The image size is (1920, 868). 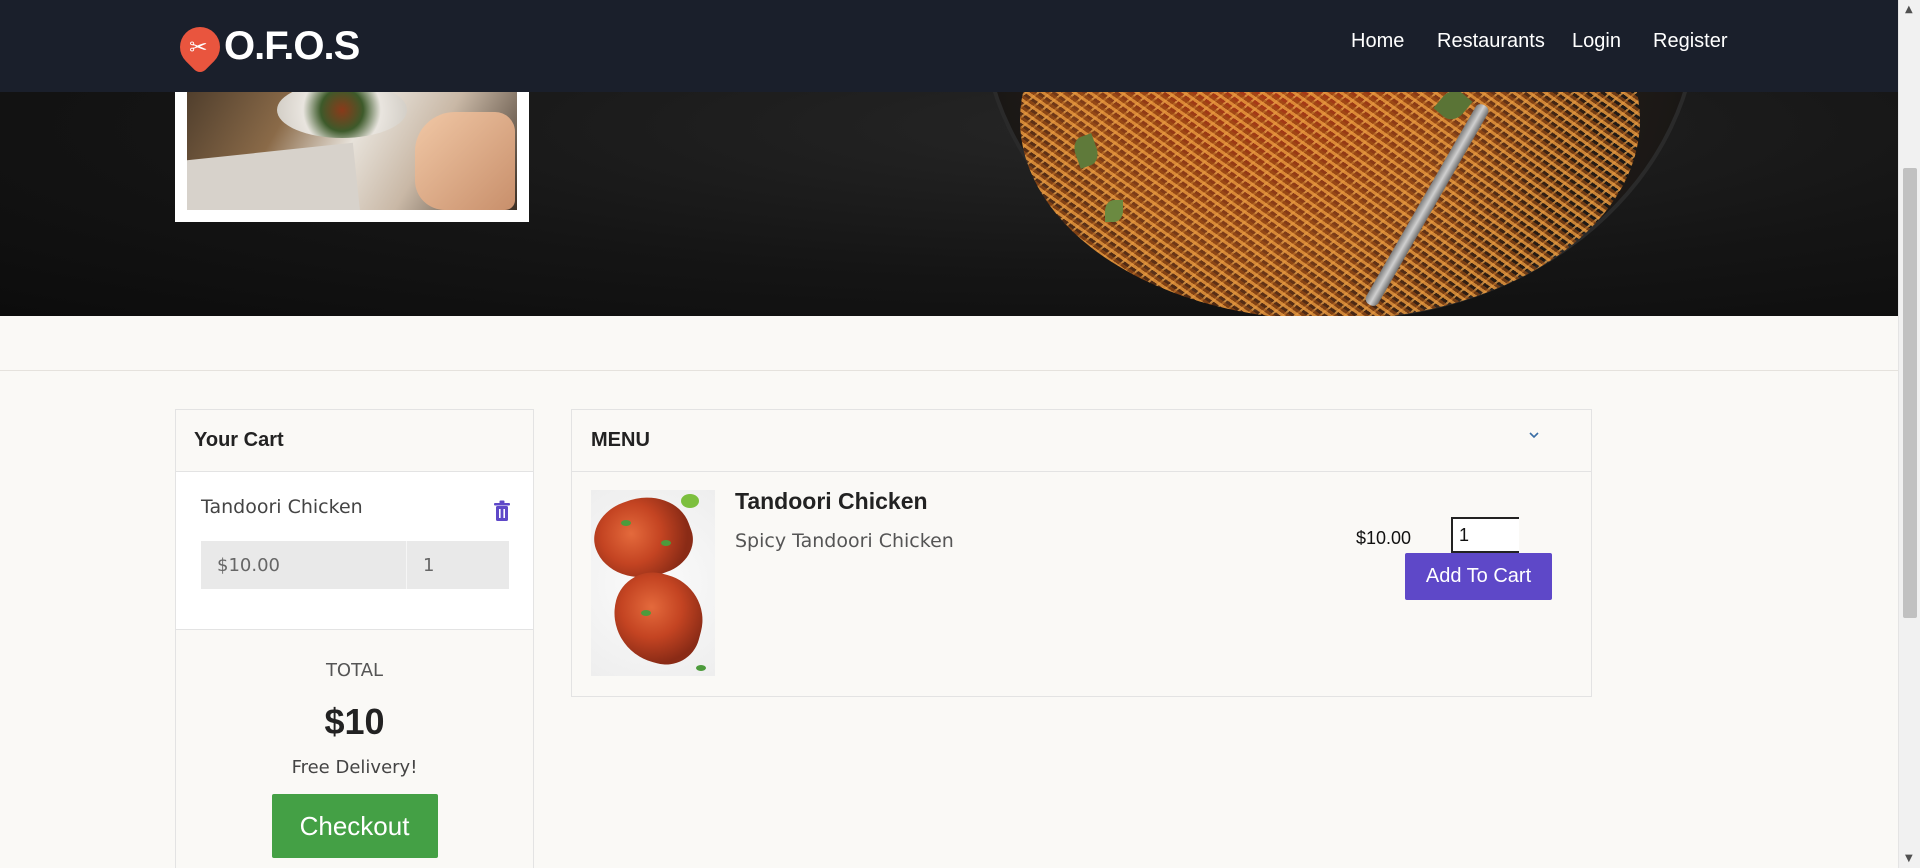 What do you see at coordinates (354, 670) in the screenshot?
I see `total-label: TOTAL` at bounding box center [354, 670].